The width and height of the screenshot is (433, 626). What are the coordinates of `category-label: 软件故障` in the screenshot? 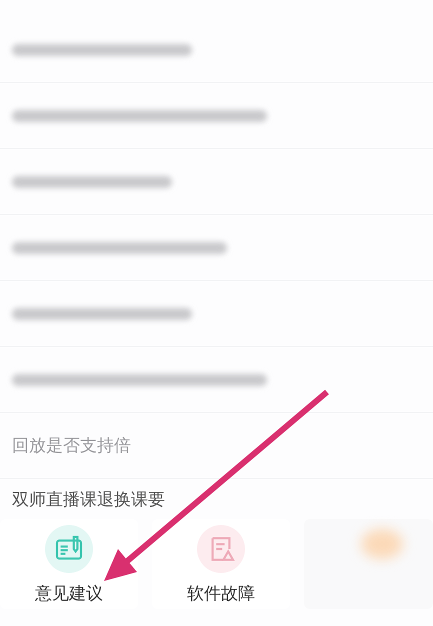 It's located at (221, 594).